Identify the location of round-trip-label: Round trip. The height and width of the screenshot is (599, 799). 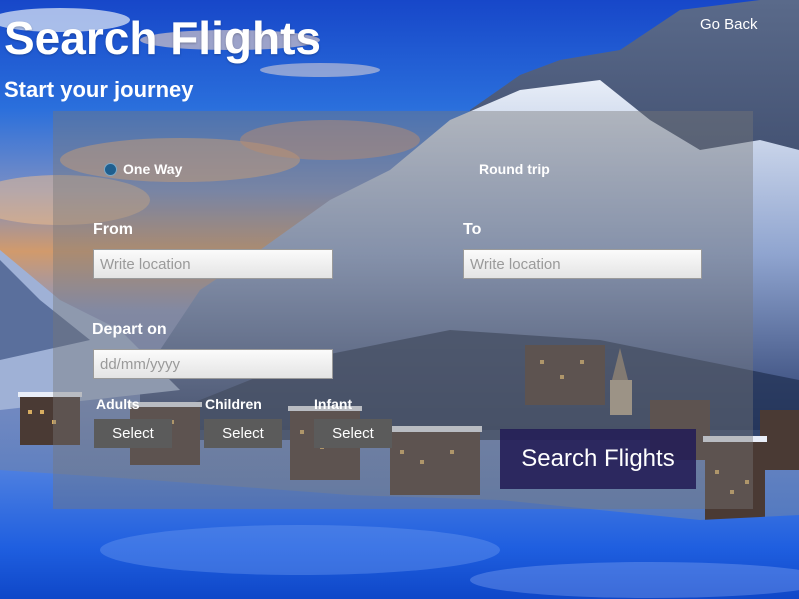
(514, 169).